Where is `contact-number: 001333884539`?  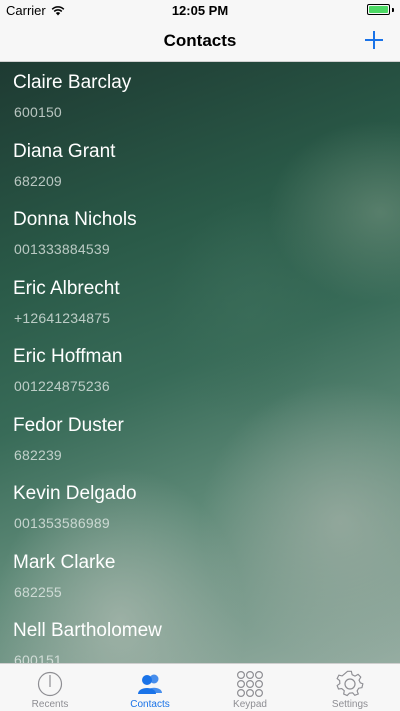
contact-number: 001333884539 is located at coordinates (62, 249).